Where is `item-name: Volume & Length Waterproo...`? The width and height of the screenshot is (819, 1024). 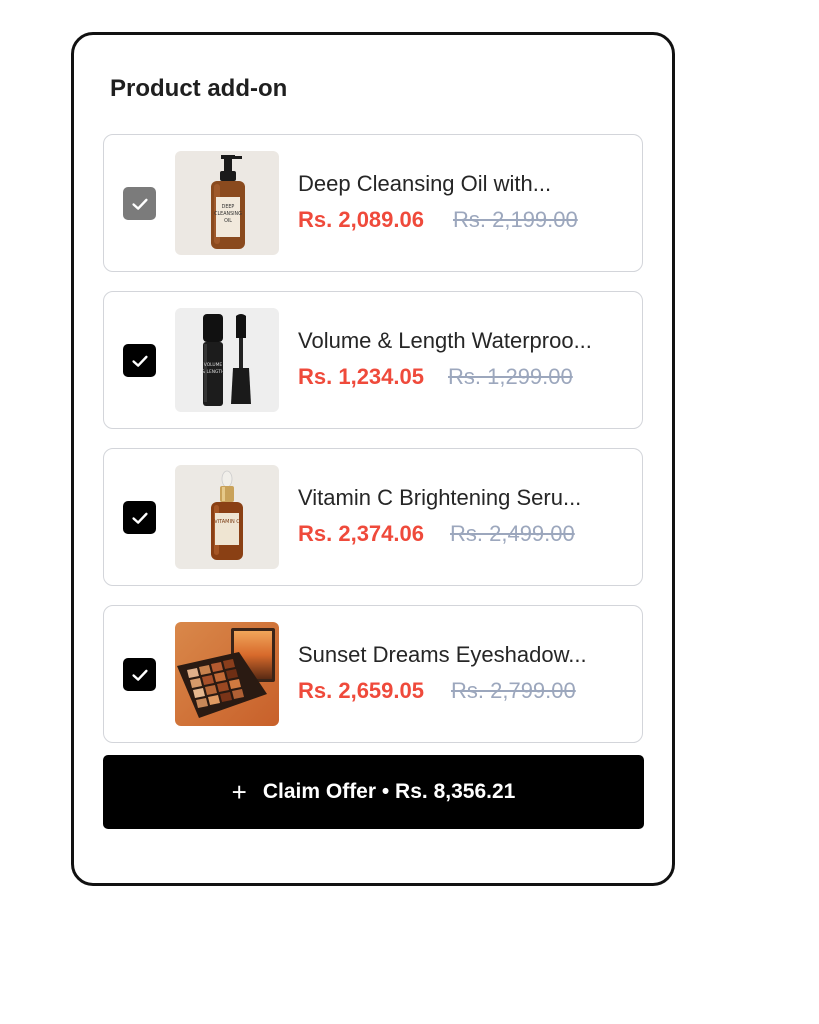 item-name: Volume & Length Waterproo... is located at coordinates (445, 340).